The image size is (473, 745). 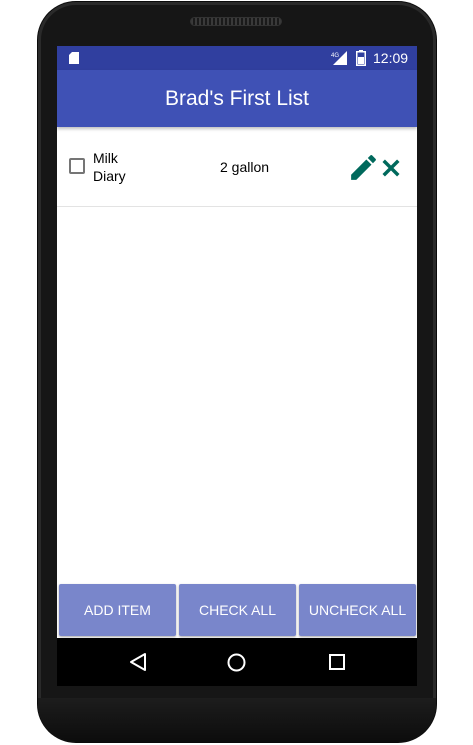 I want to click on status-clock: 12:09, so click(x=391, y=58).